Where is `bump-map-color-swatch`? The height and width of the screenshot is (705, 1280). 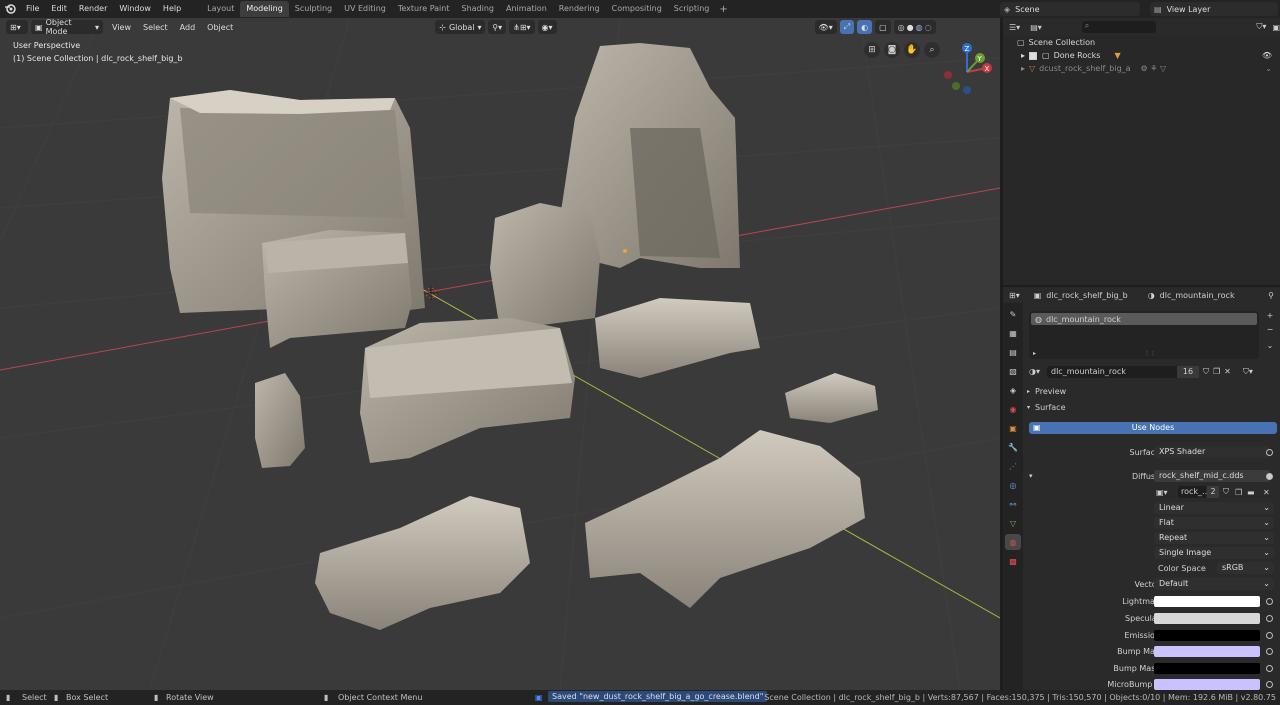 bump-map-color-swatch is located at coordinates (1207, 651).